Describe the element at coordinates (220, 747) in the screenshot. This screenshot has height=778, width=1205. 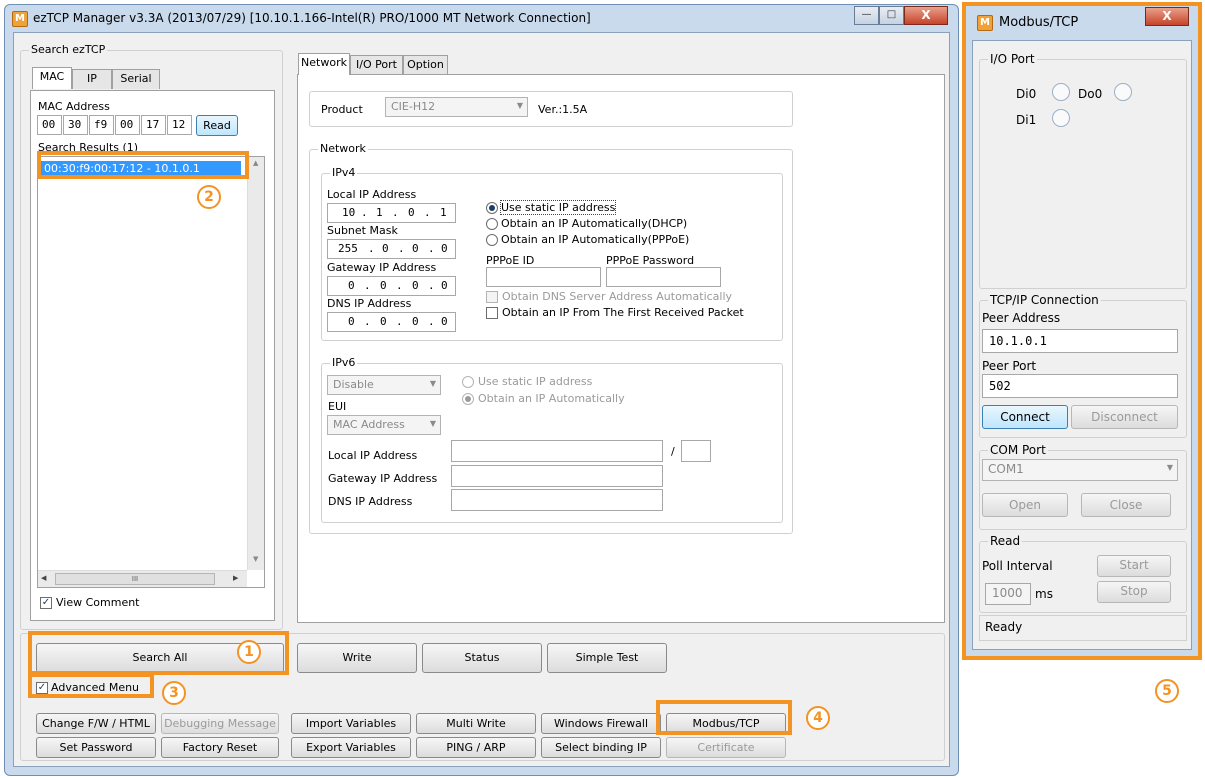
I see `factory-reset-button: Factory Reset` at that location.